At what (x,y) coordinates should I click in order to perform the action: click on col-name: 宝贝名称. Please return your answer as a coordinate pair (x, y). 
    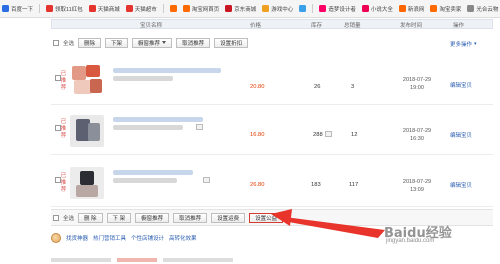
    Looking at the image, I should click on (151, 26).